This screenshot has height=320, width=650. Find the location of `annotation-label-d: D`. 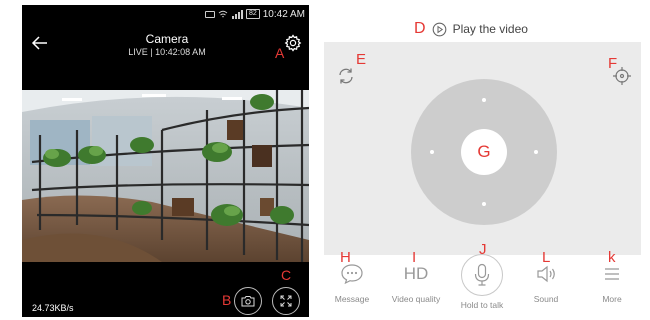

annotation-label-d: D is located at coordinates (420, 28).